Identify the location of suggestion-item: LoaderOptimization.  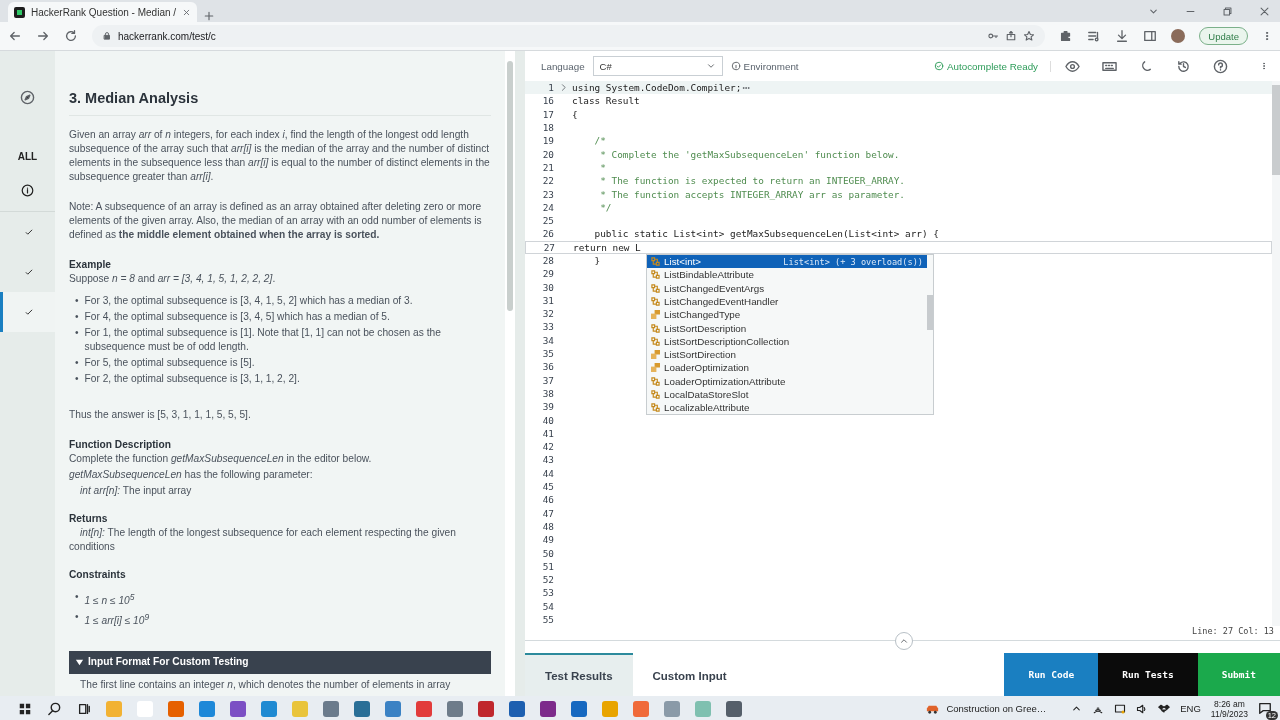
(787, 368).